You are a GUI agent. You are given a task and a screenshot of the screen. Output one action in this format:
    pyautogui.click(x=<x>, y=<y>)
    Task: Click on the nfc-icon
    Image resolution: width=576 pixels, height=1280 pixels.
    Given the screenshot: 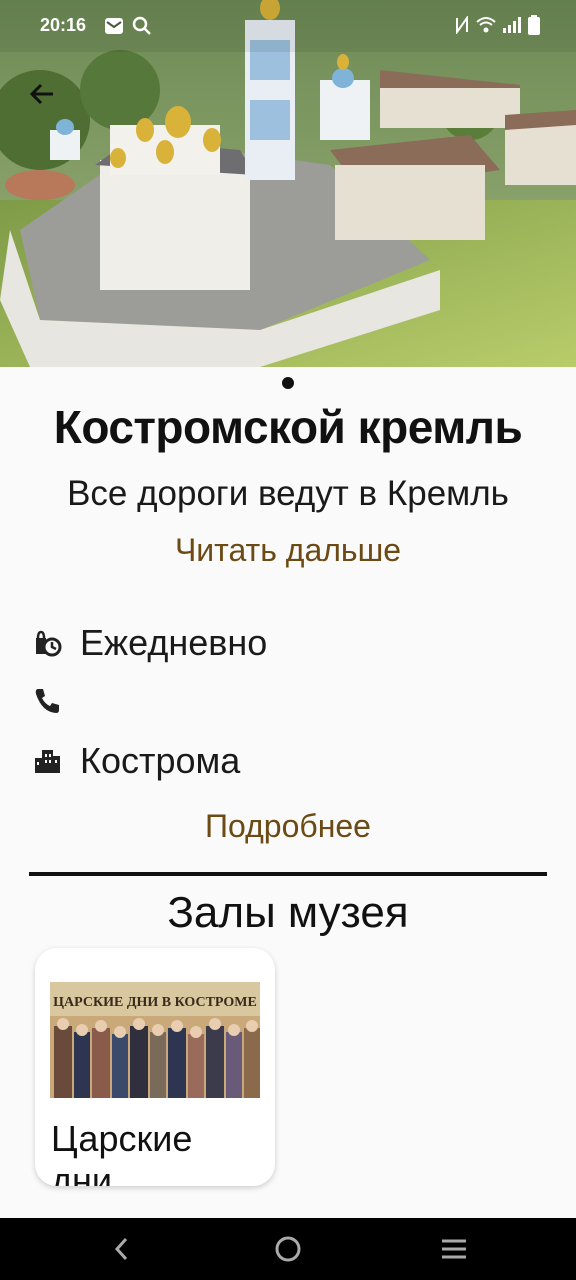 What is the action you would take?
    pyautogui.click(x=462, y=25)
    